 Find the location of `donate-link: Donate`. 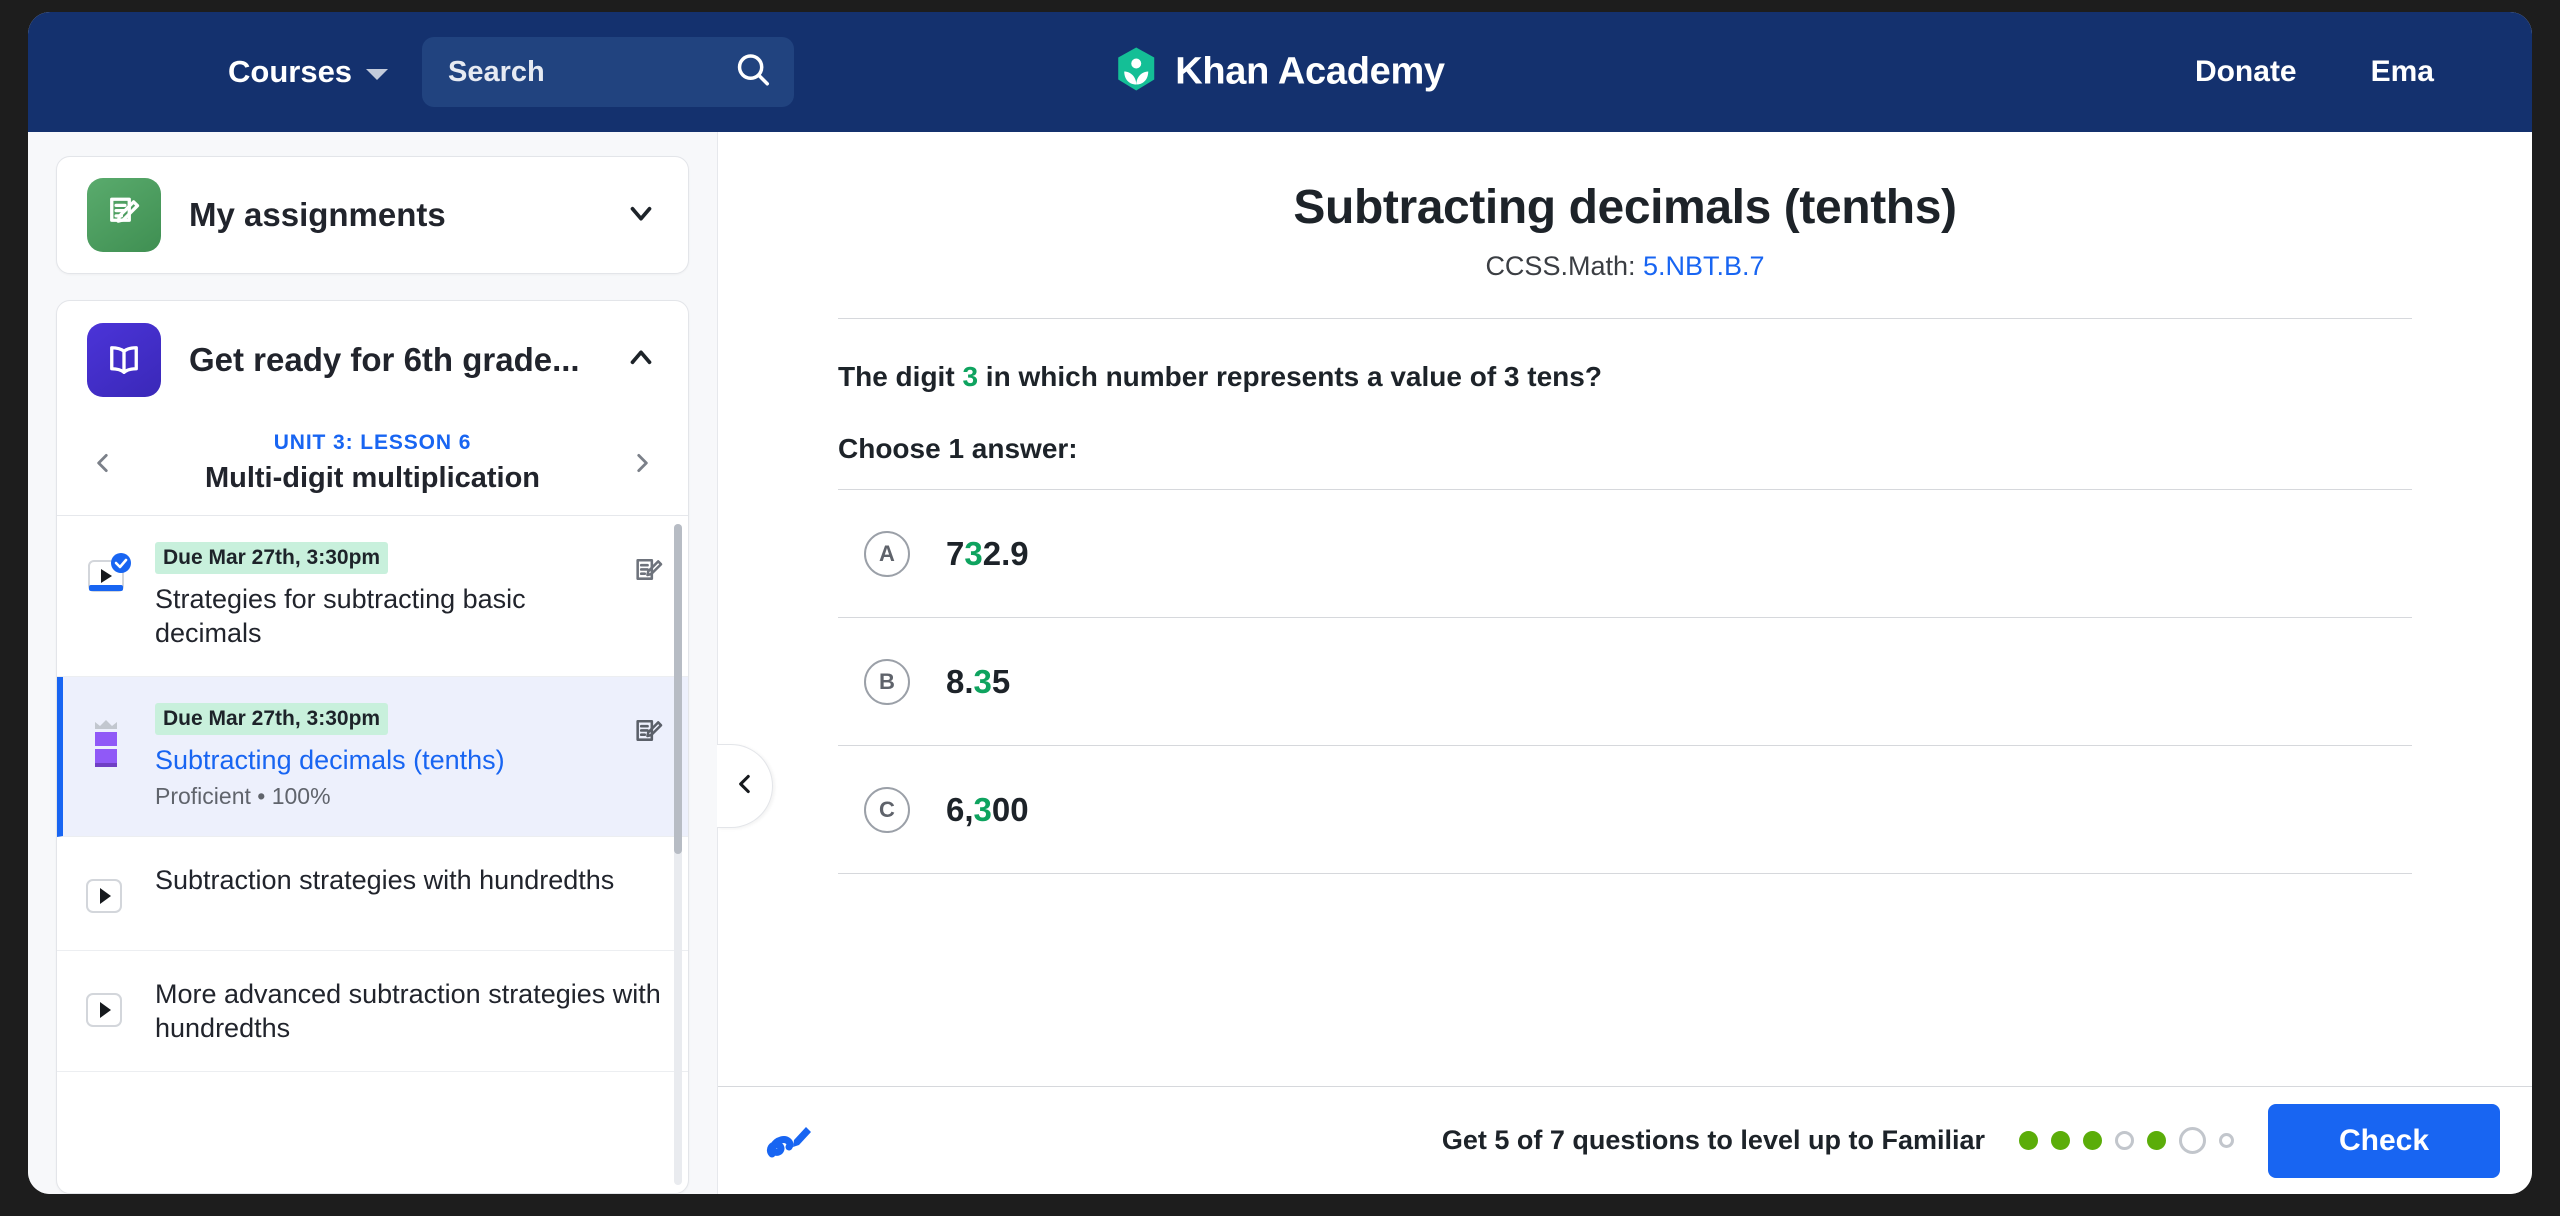

donate-link: Donate is located at coordinates (2246, 72).